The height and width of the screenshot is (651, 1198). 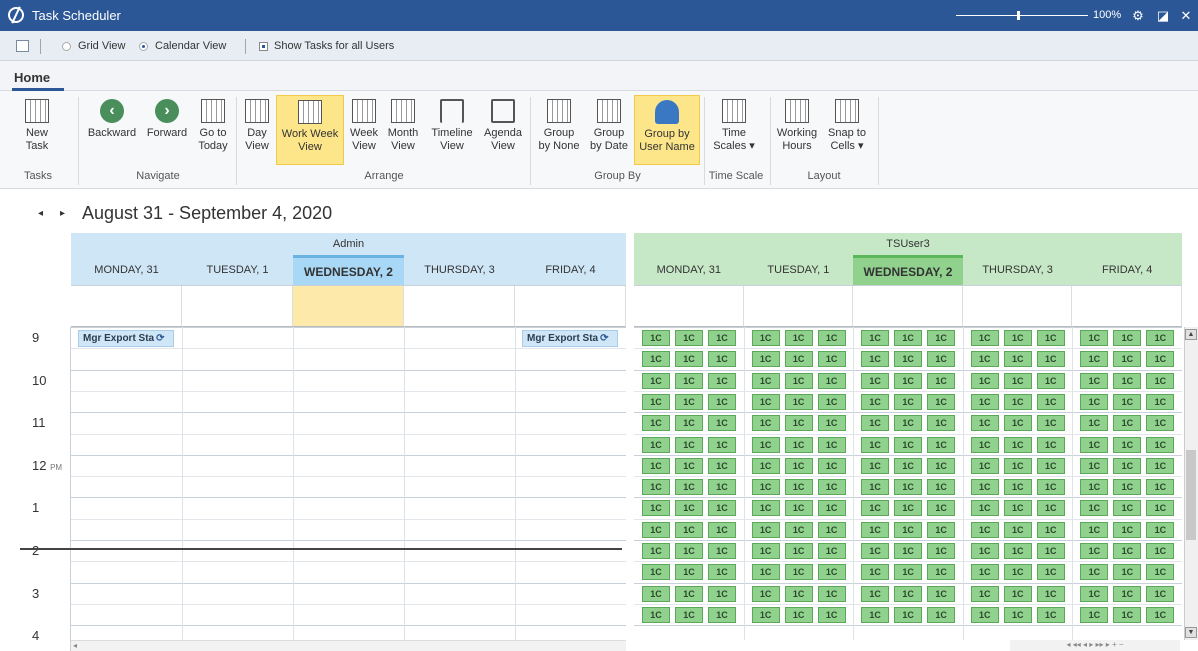 I want to click on month-view-button: Month View, so click(x=403, y=130).